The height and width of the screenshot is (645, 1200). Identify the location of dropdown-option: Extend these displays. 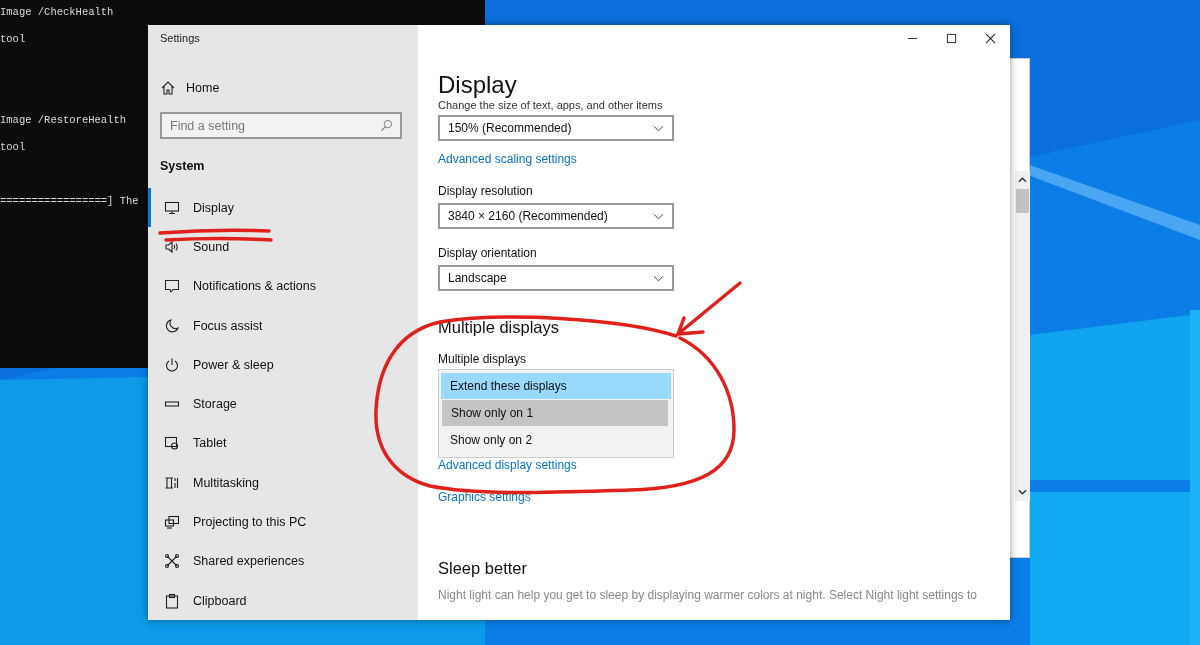
(556, 386).